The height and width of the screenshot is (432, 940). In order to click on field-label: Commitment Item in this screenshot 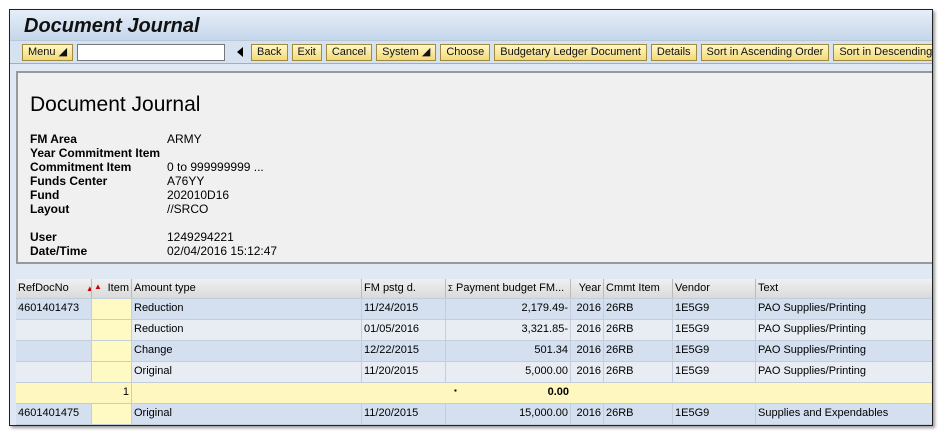, I will do `click(81, 167)`.